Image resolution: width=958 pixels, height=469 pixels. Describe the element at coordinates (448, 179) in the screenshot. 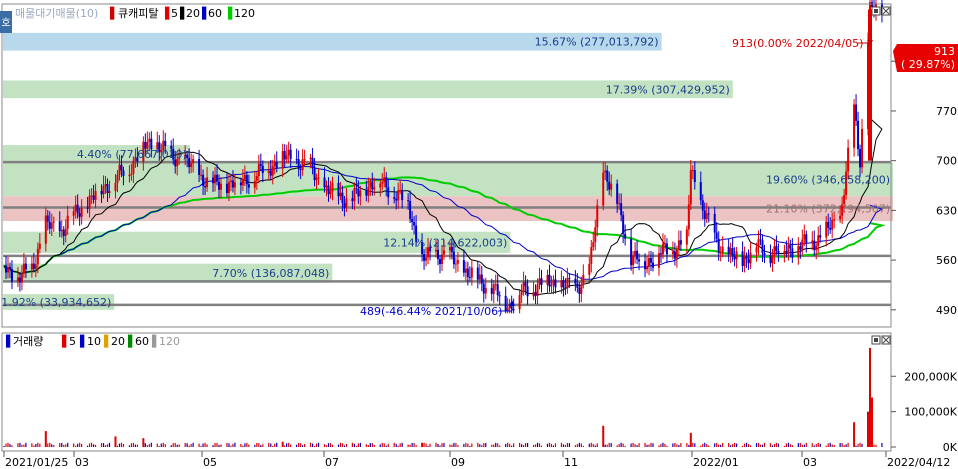

I see `volume-zone` at that location.